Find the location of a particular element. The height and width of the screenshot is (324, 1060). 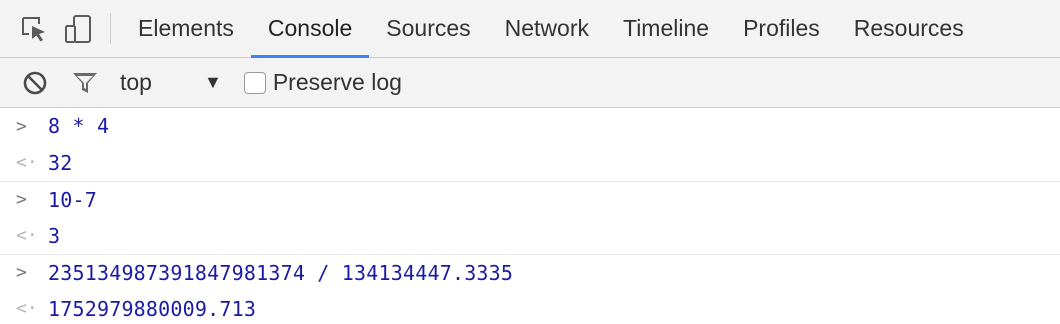

preserve-log-checkbox is located at coordinates (254, 82).